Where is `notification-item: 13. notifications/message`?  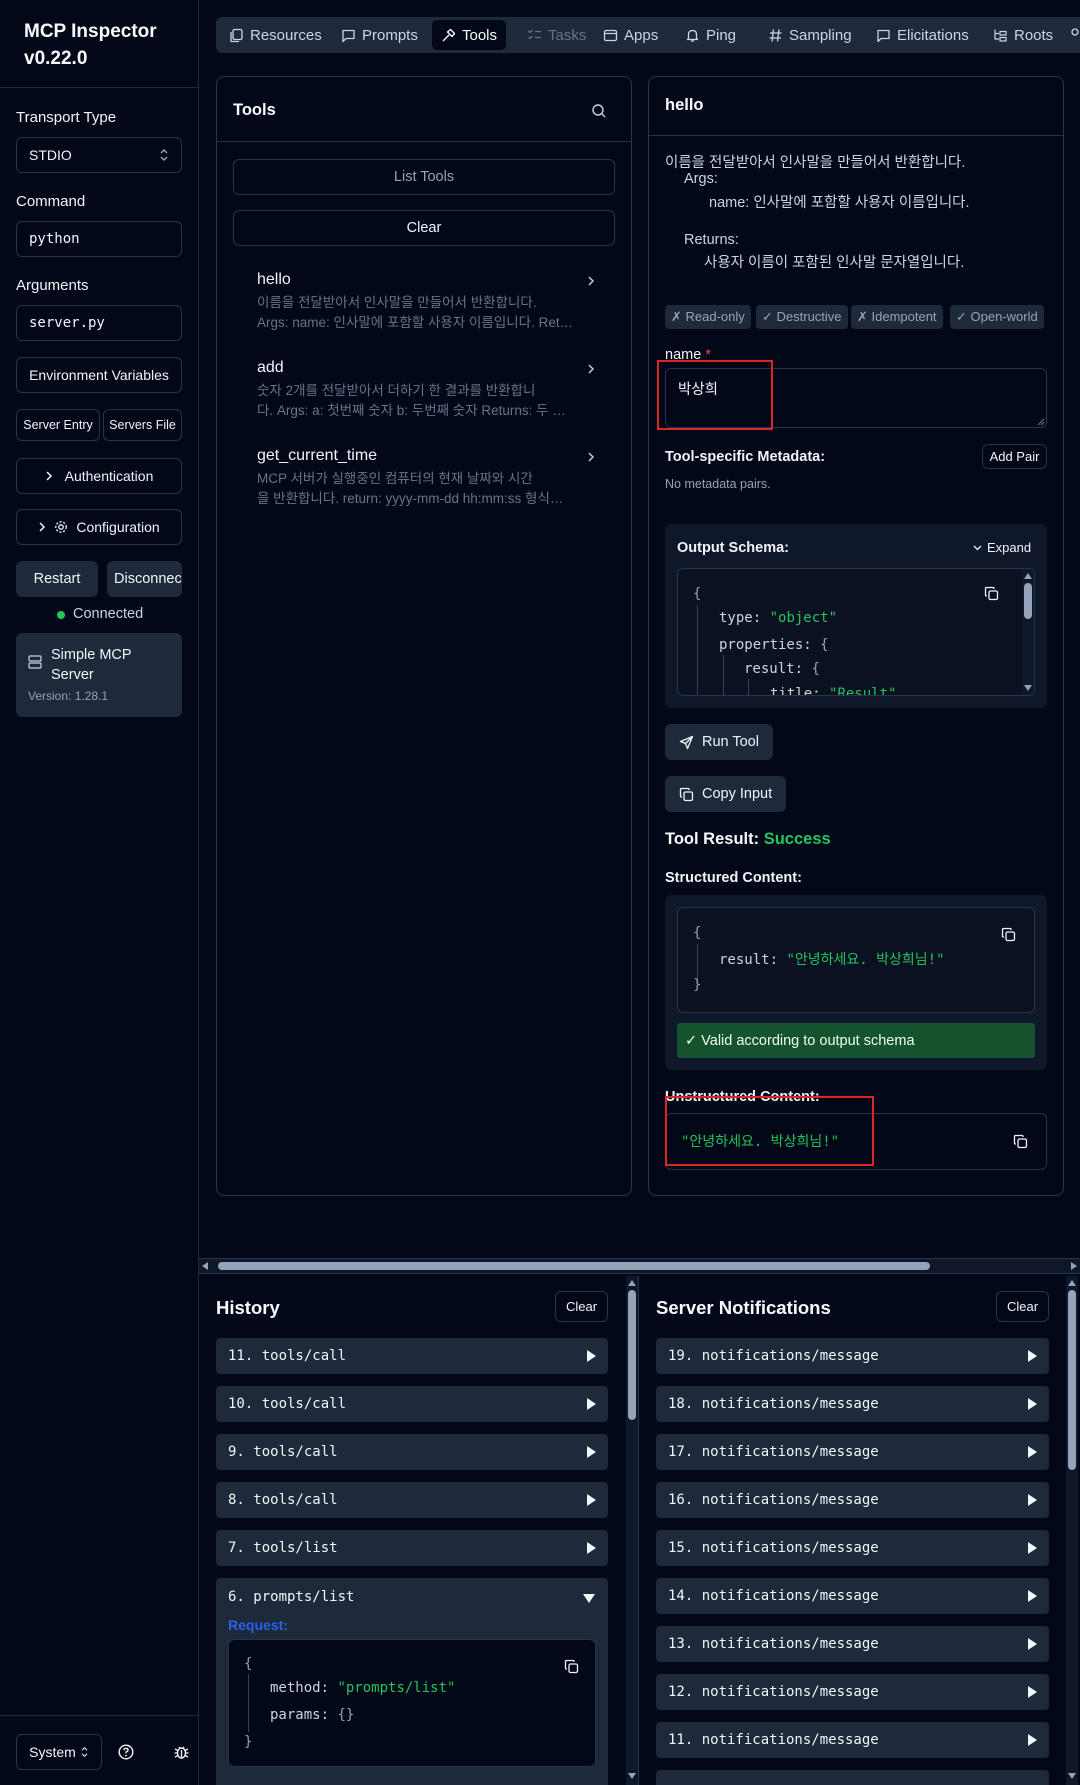
notification-item: 13. notifications/message is located at coordinates (852, 1644).